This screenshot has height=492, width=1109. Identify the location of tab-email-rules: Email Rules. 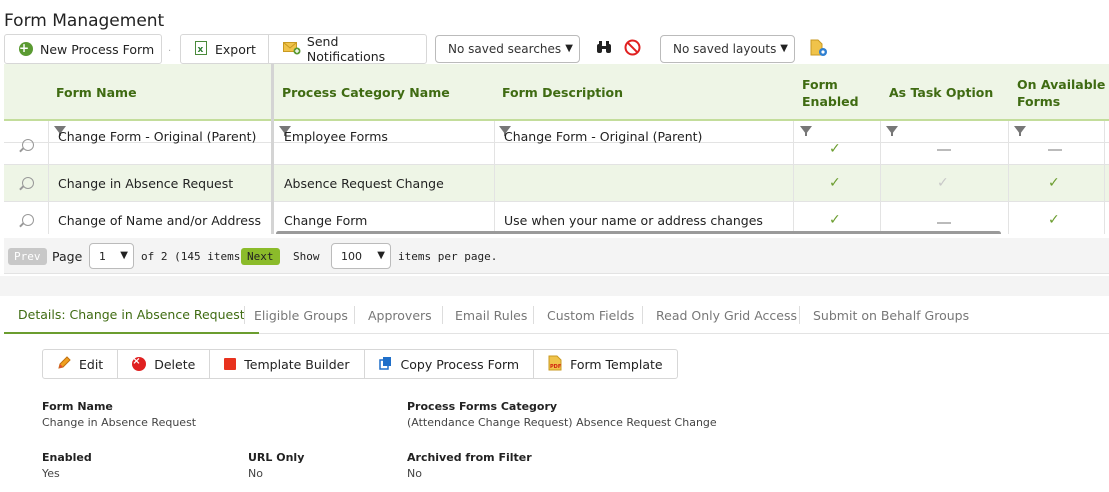
(491, 315).